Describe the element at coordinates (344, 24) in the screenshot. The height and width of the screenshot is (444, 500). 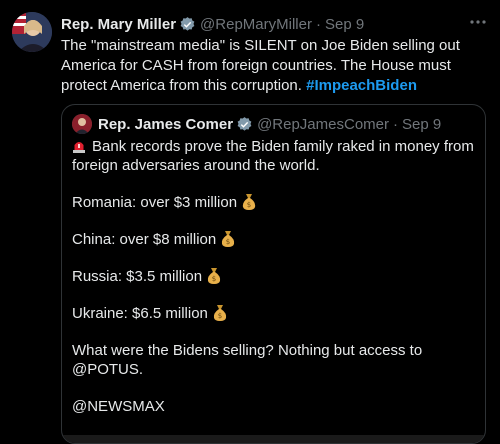
I see `tweet-timestamp: Sep 9` at that location.